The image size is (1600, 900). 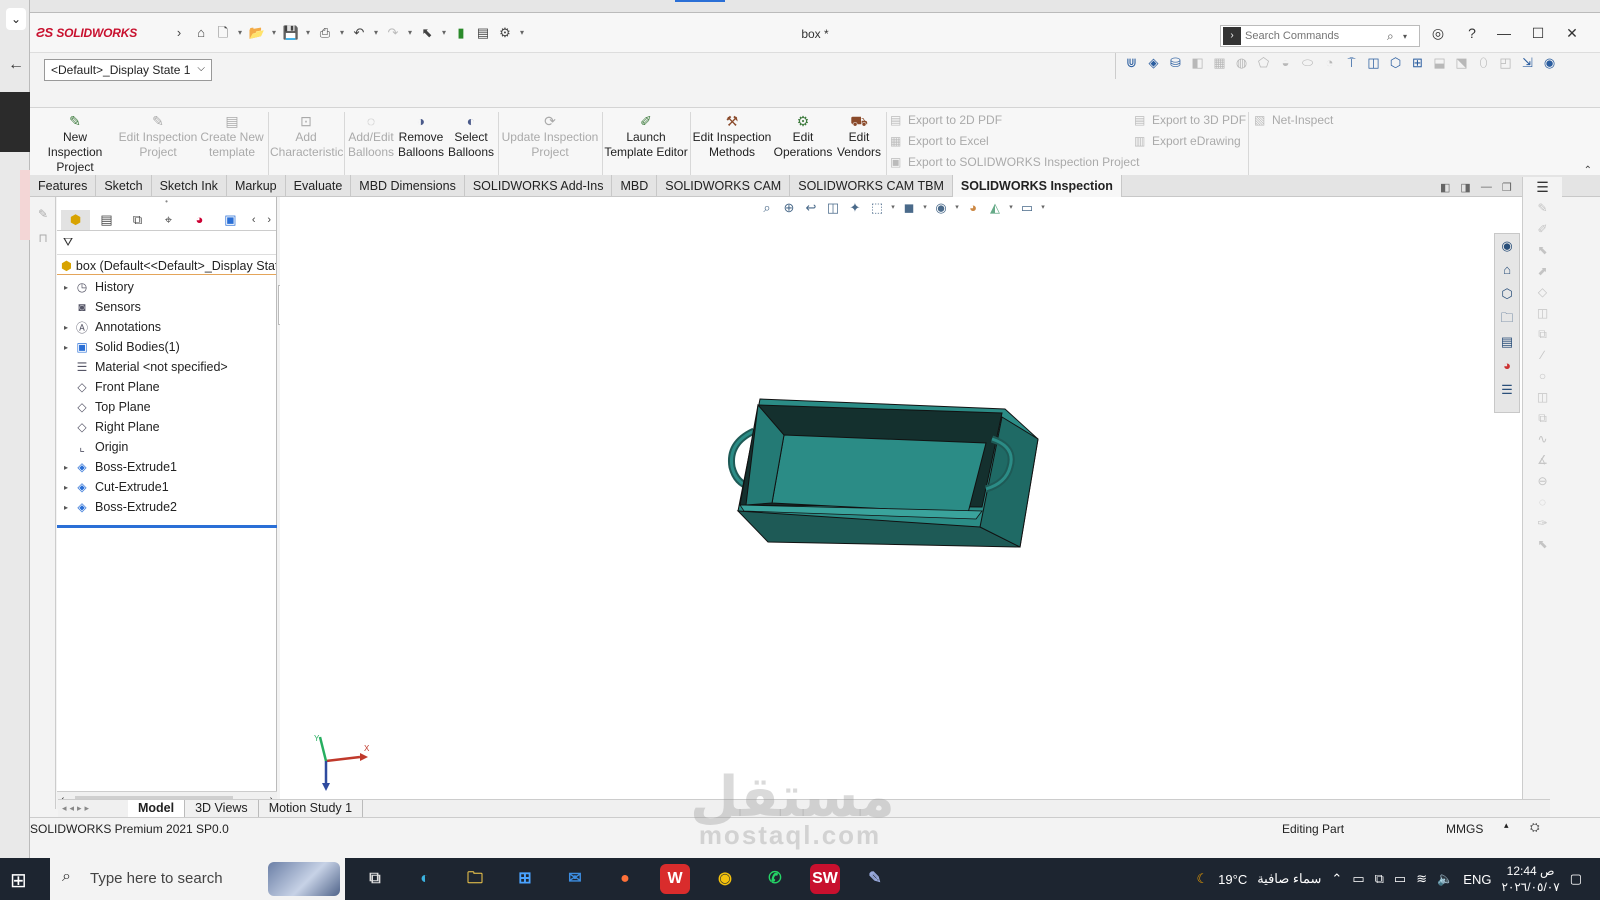 What do you see at coordinates (166, 407) in the screenshot?
I see `tree-item-top-plane: ◇ Top Plane` at bounding box center [166, 407].